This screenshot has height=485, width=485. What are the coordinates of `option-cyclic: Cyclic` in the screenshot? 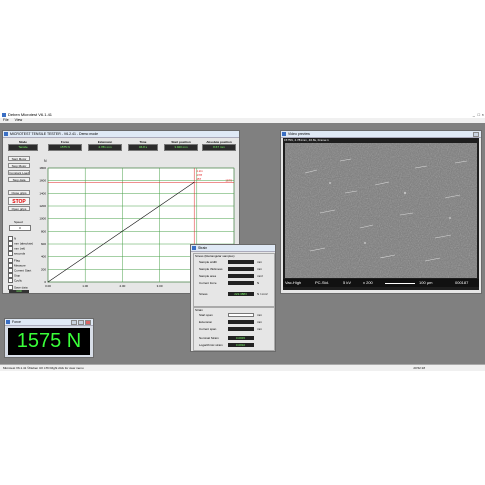 It's located at (15, 280).